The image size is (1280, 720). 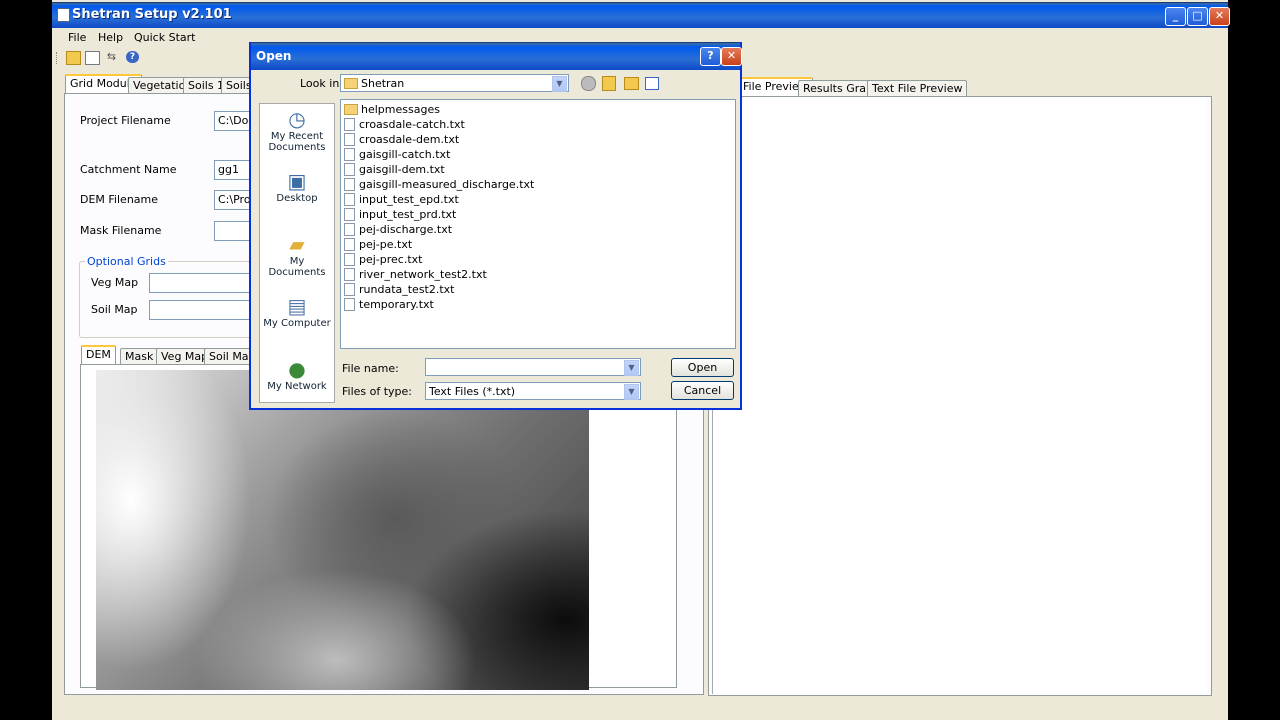 What do you see at coordinates (204, 310) in the screenshot?
I see `soil-map-field` at bounding box center [204, 310].